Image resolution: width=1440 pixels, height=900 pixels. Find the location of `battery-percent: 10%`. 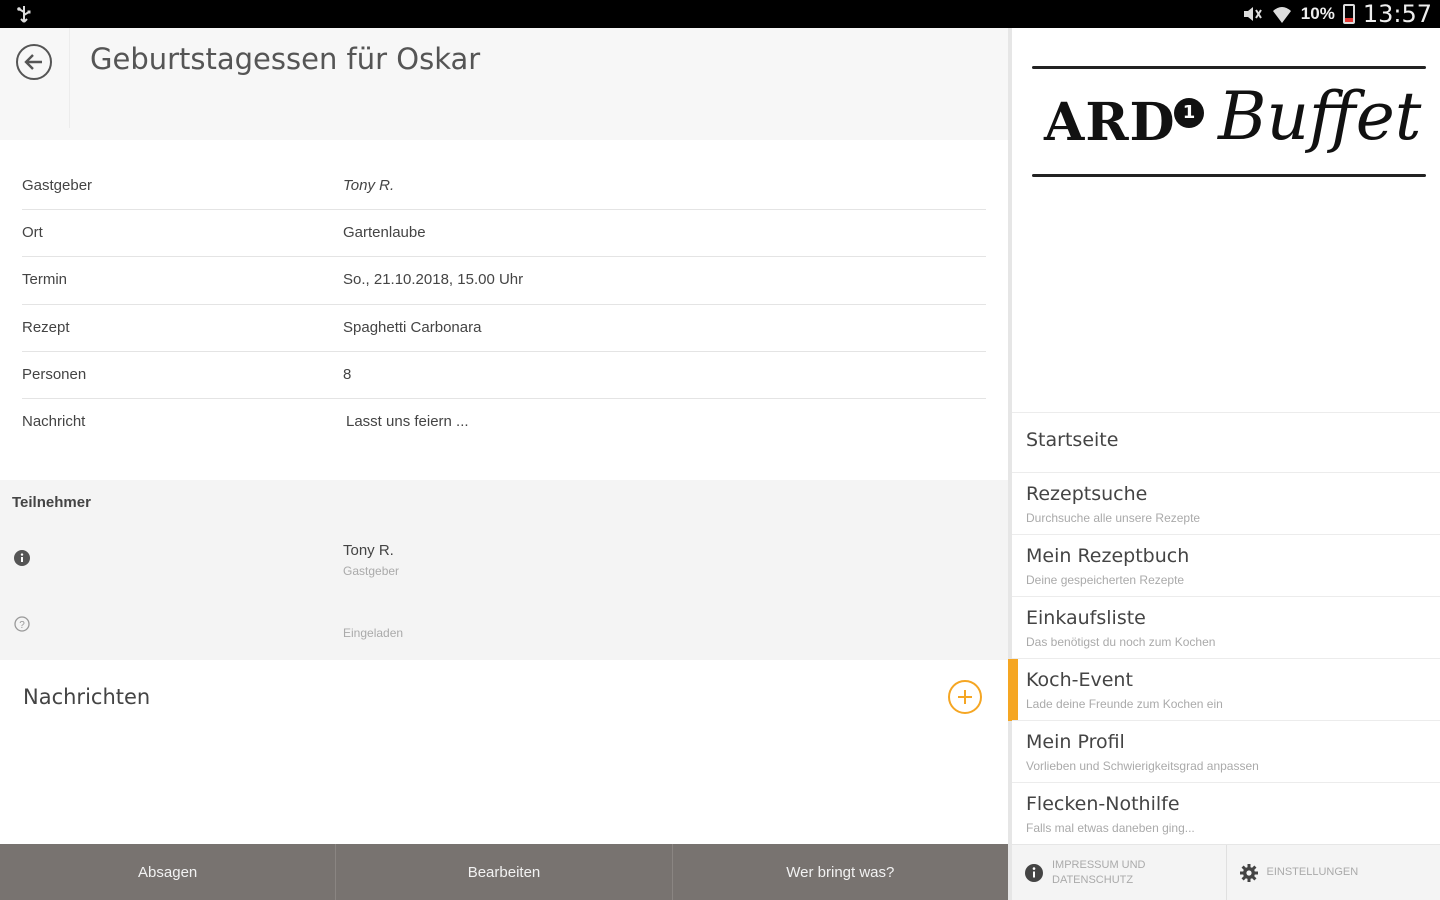

battery-percent: 10% is located at coordinates (1317, 13).